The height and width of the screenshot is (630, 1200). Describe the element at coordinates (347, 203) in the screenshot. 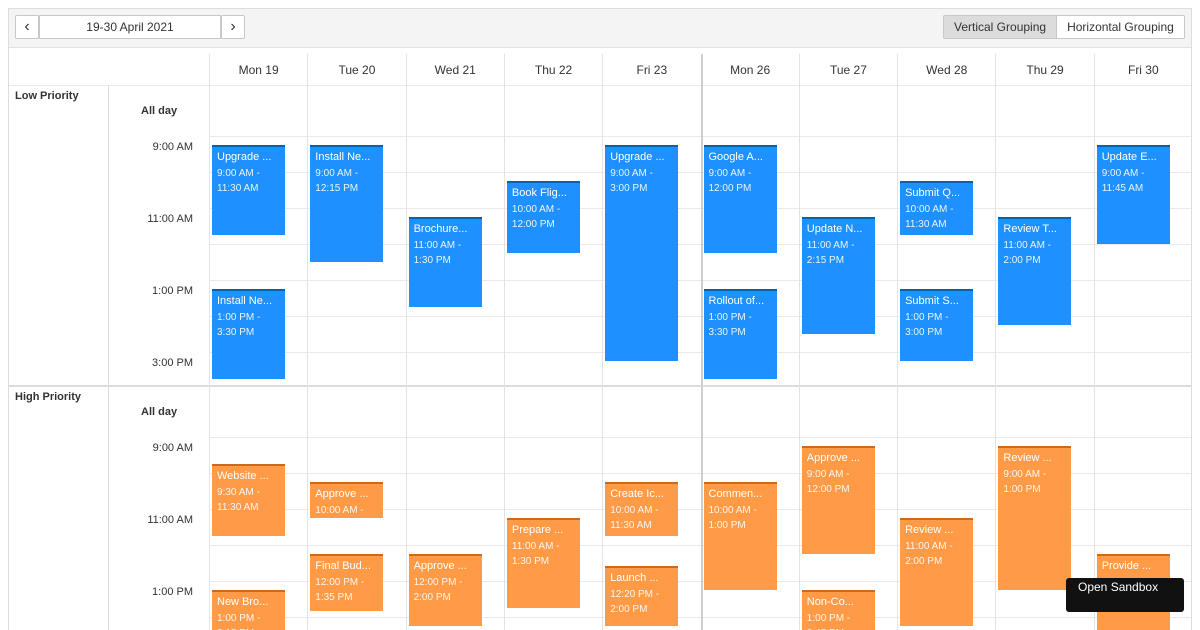

I see `event-appointment: Install Ne... 9:00 AM - 12:15 PM` at that location.